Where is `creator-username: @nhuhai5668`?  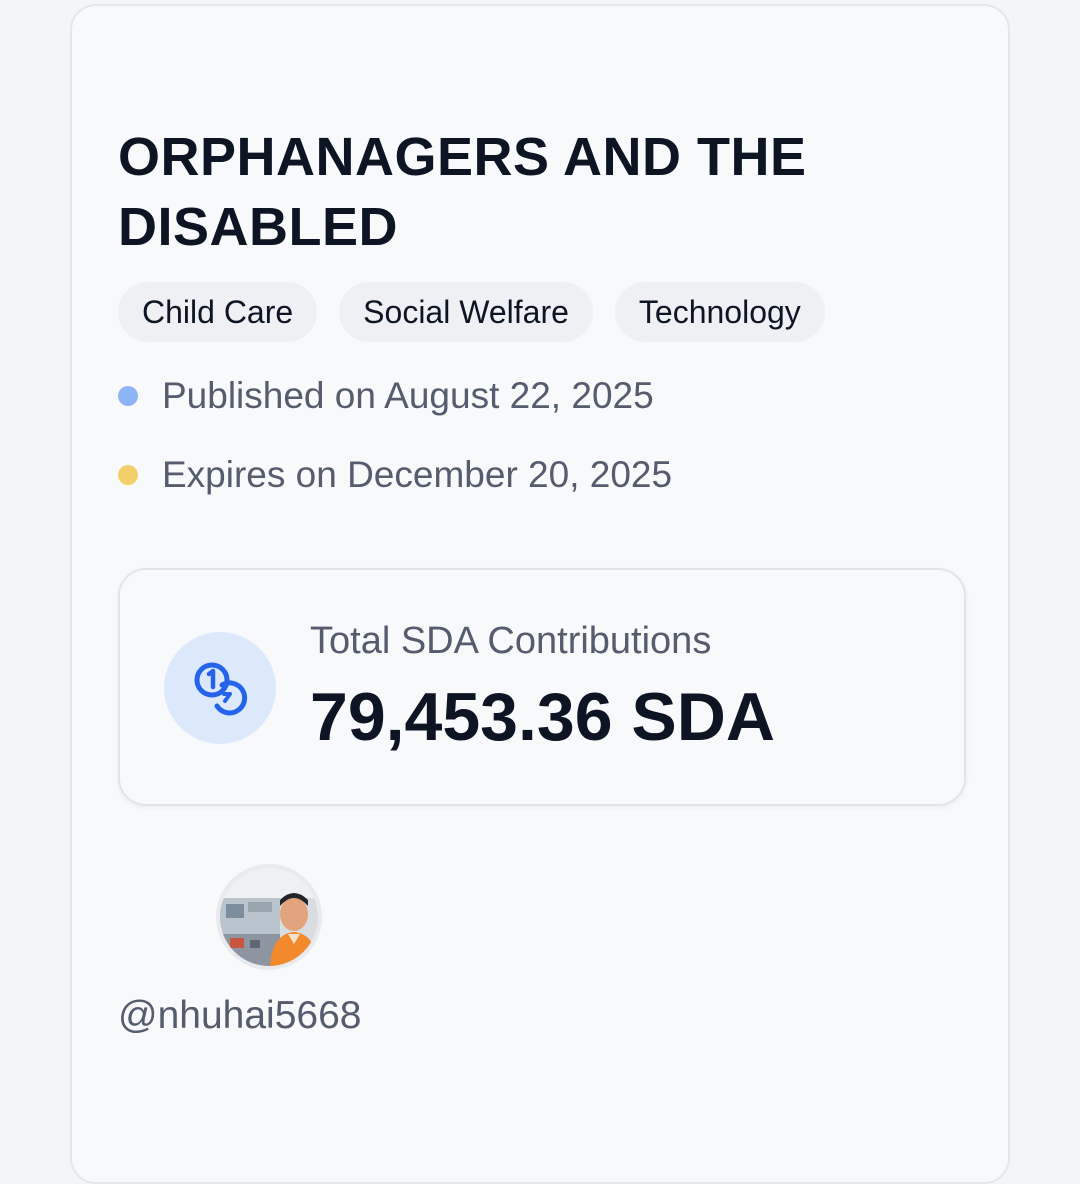
creator-username: @nhuhai5668 is located at coordinates (239, 1016).